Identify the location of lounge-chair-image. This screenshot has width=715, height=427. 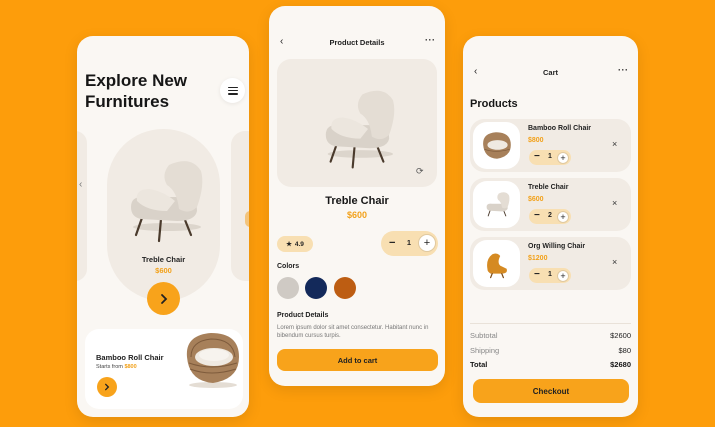
(496, 265).